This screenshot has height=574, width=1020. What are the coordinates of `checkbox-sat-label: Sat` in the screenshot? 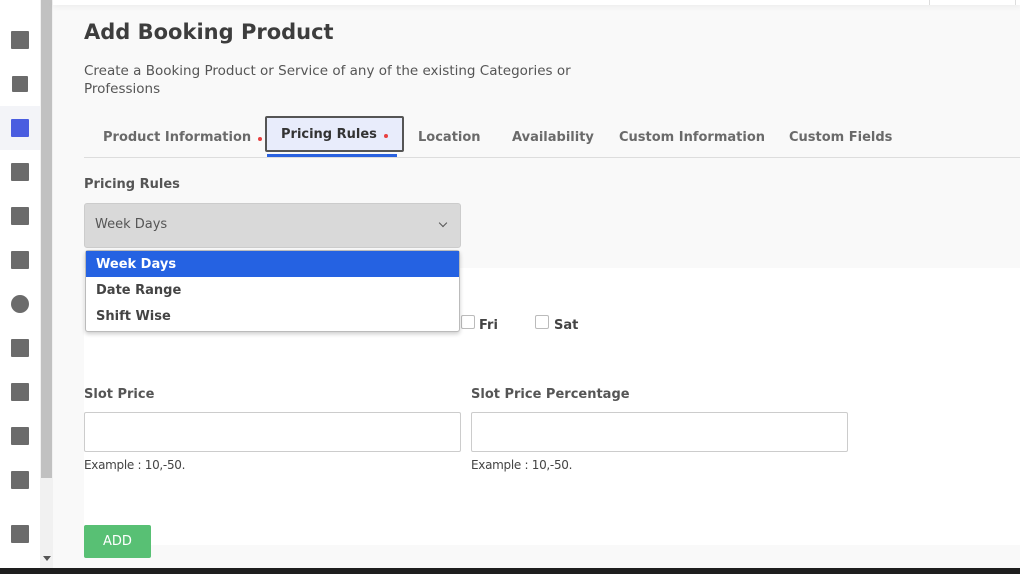 It's located at (566, 325).